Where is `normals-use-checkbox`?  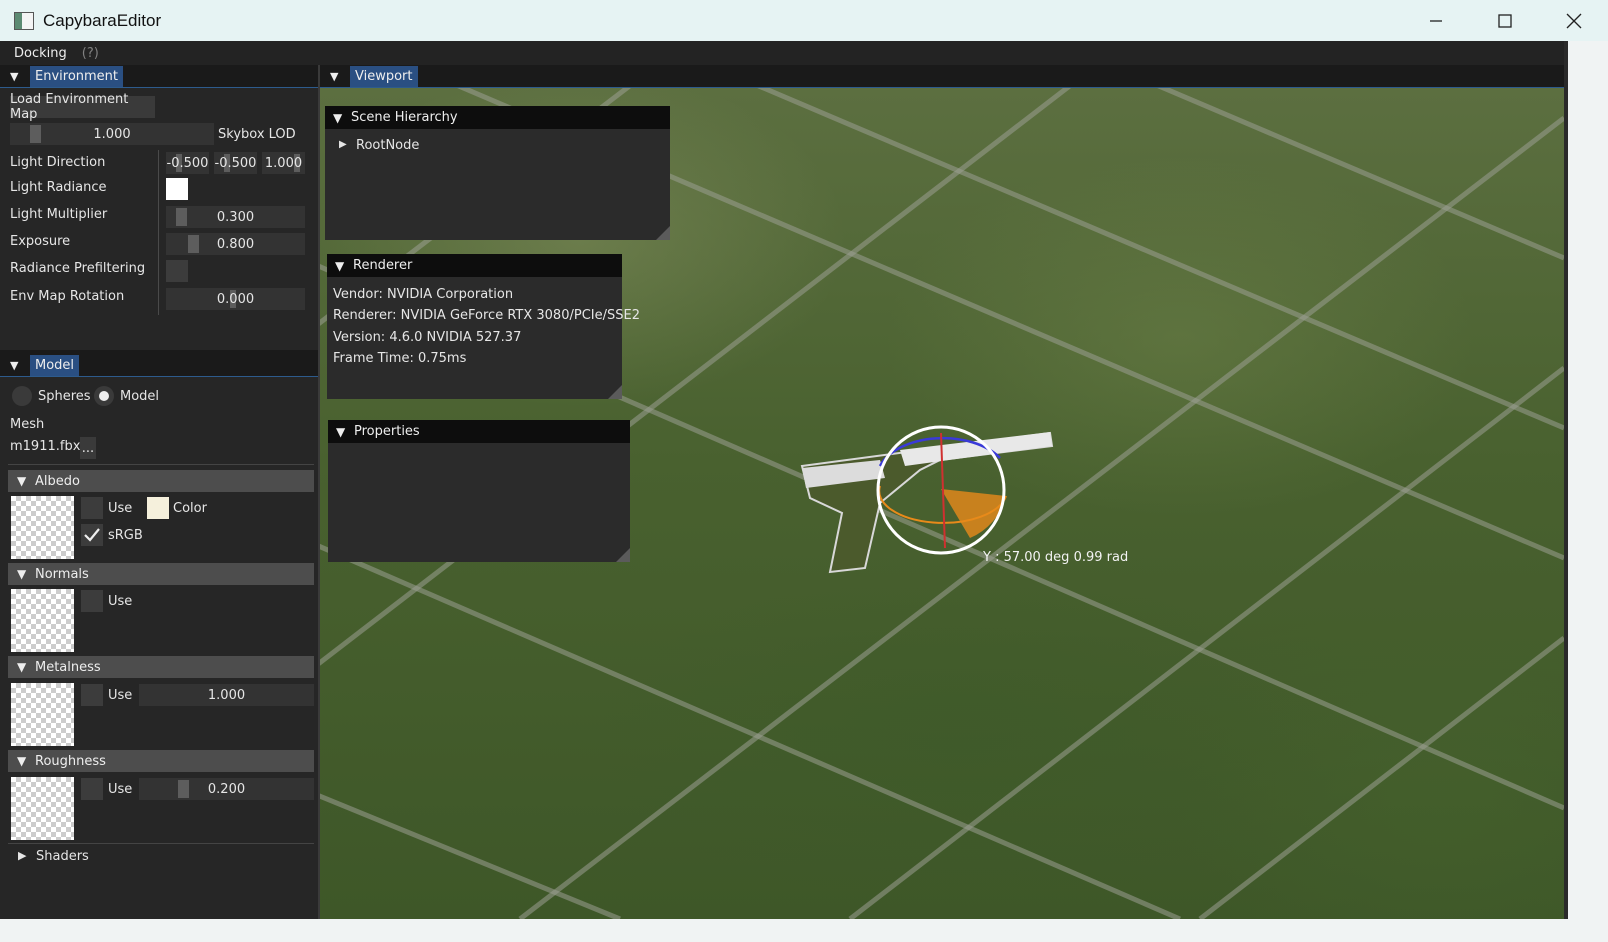 normals-use-checkbox is located at coordinates (92, 601).